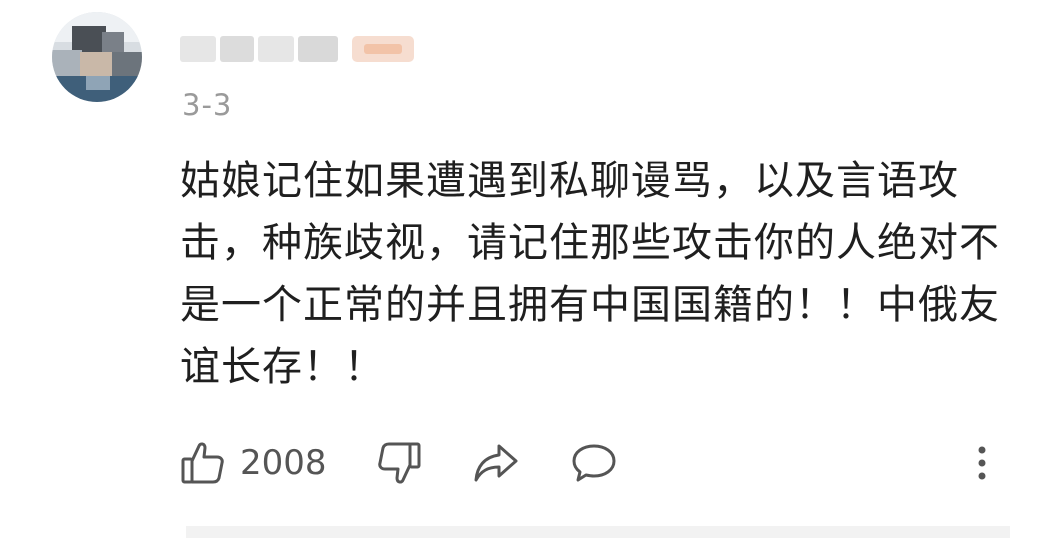 This screenshot has height=538, width=1060. I want to click on comment-actions: 2008, so click(595, 463).